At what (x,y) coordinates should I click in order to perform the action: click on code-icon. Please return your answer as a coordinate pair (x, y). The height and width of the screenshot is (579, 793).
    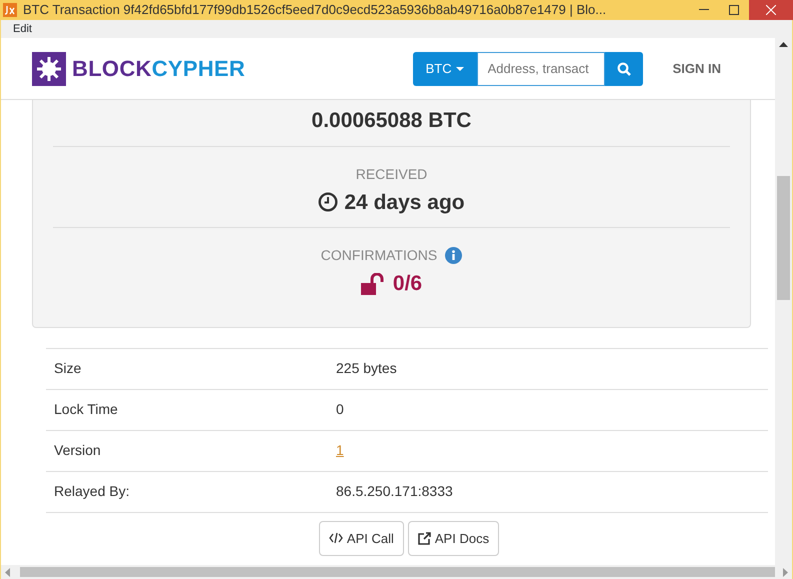
    Looking at the image, I should click on (335, 538).